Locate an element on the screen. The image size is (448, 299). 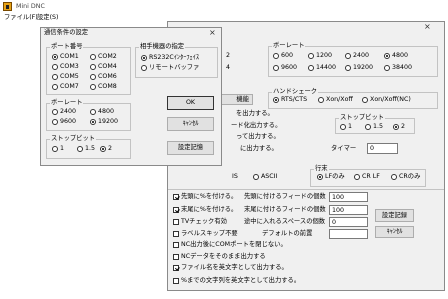
code-option-label: IS is located at coordinates (235, 177).